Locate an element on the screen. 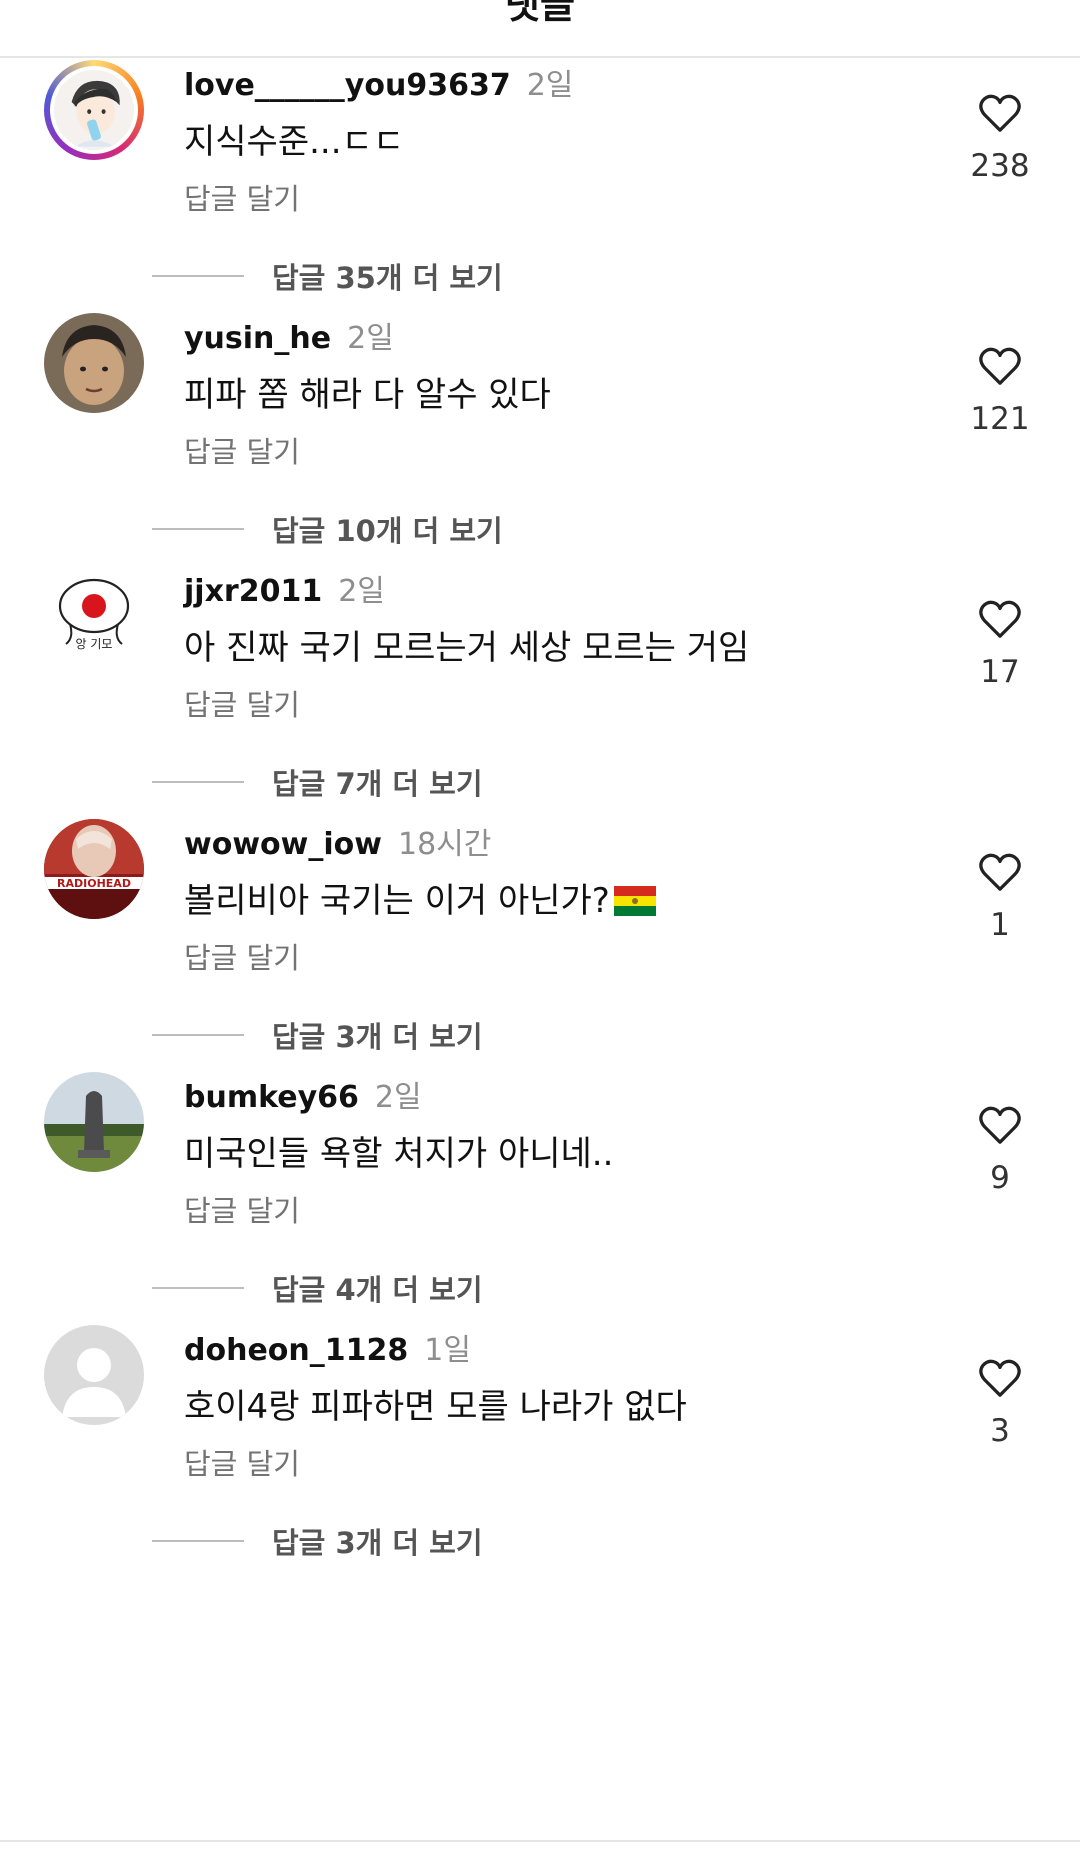  view-replies-button: 답글 35개 더 보기 is located at coordinates (327, 276).